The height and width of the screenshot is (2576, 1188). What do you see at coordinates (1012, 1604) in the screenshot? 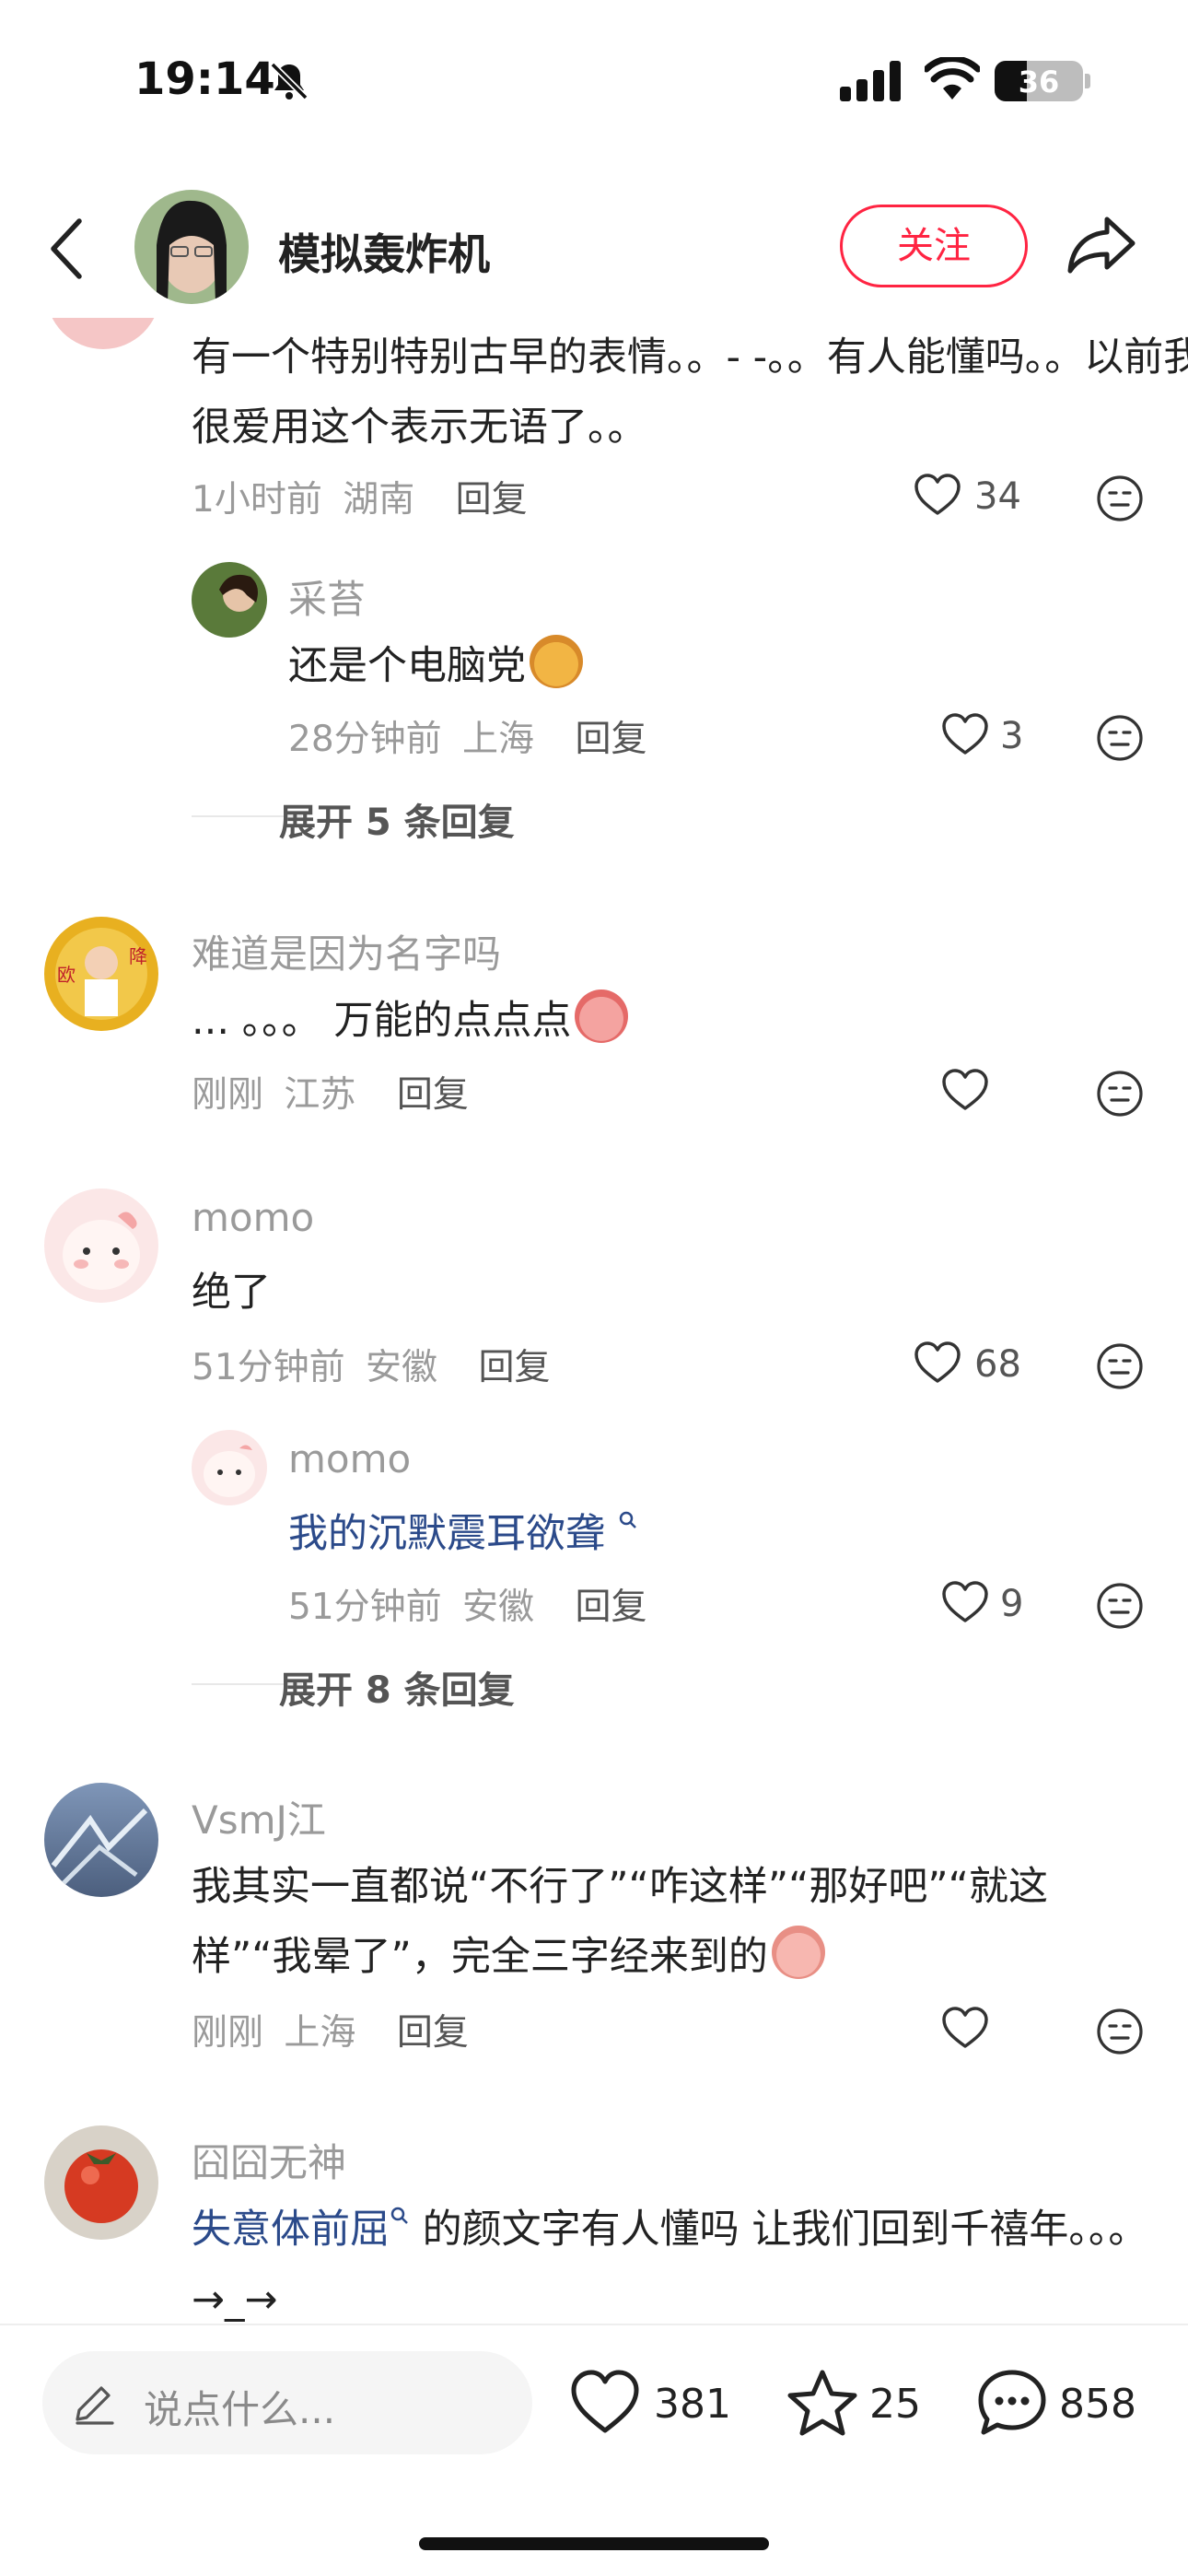
I see `like-count: 9` at bounding box center [1012, 1604].